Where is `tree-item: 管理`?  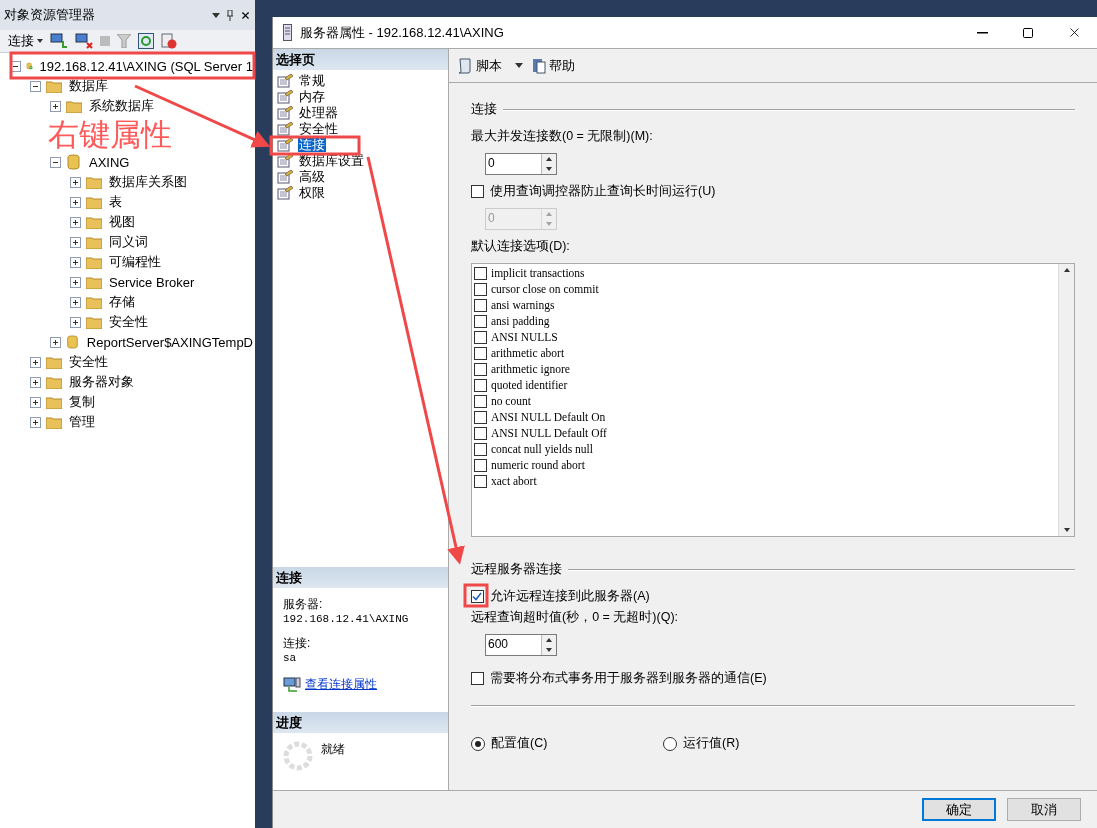
tree-item: 管理 is located at coordinates (82, 422).